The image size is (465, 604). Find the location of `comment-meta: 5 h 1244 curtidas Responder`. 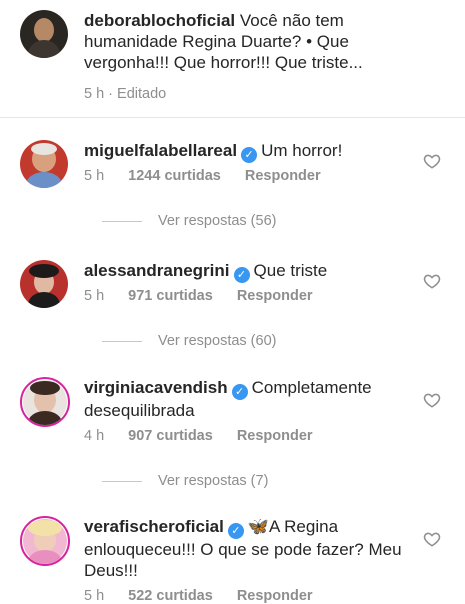

comment-meta: 5 h 1244 curtidas Responder is located at coordinates (214, 176).